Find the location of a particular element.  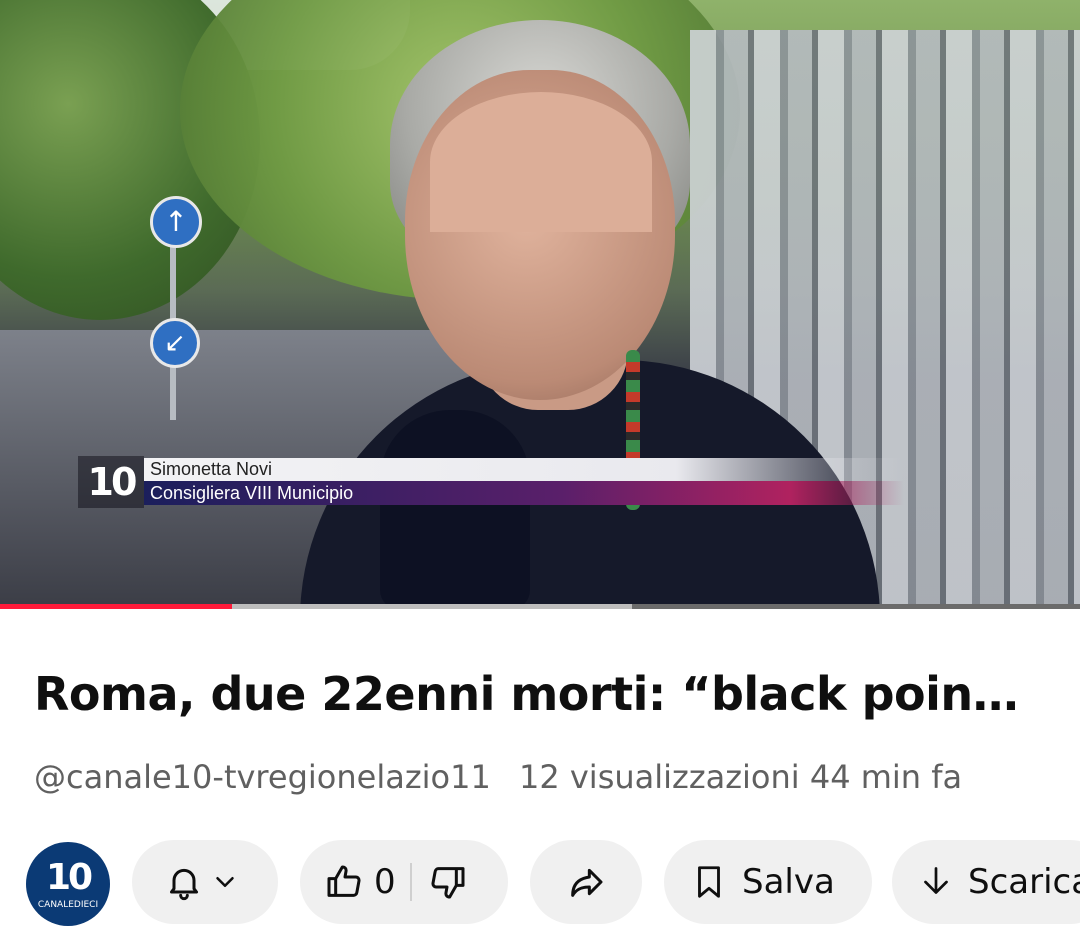

channel-logo: 10 is located at coordinates (111, 482).